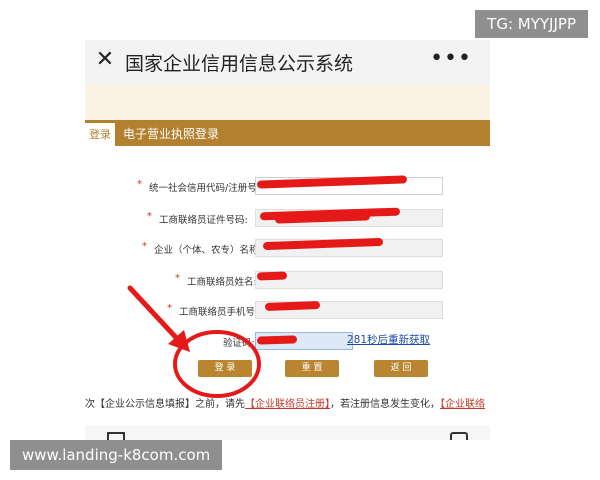 The height and width of the screenshot is (480, 600). I want to click on login-button: 登 录, so click(225, 368).